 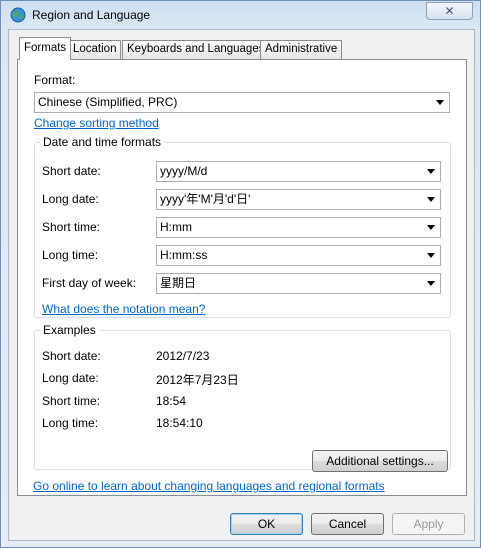 What do you see at coordinates (205, 199) in the screenshot?
I see `long-date-format-value: yyyy'年'M'月'd'日'` at bounding box center [205, 199].